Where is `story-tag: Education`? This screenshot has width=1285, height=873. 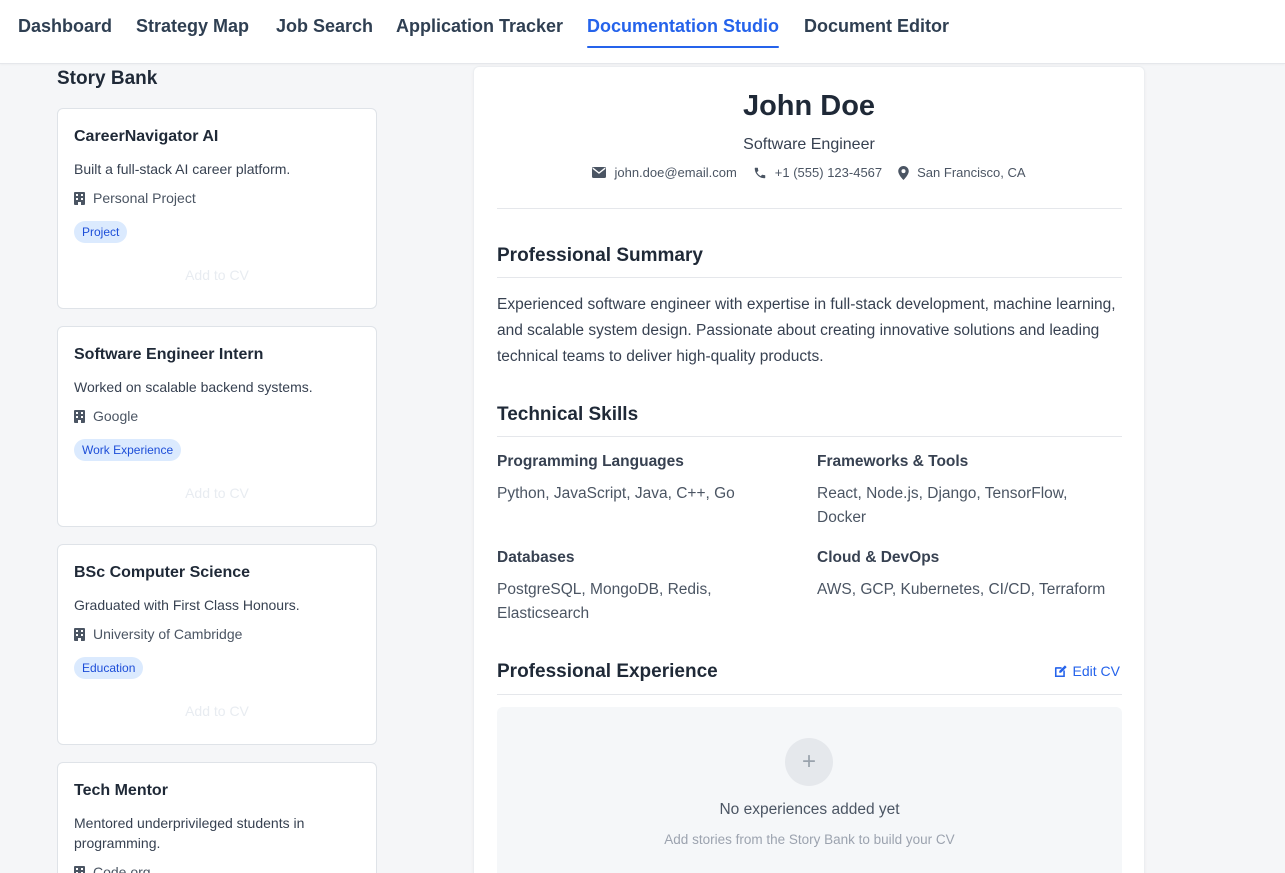
story-tag: Education is located at coordinates (109, 668).